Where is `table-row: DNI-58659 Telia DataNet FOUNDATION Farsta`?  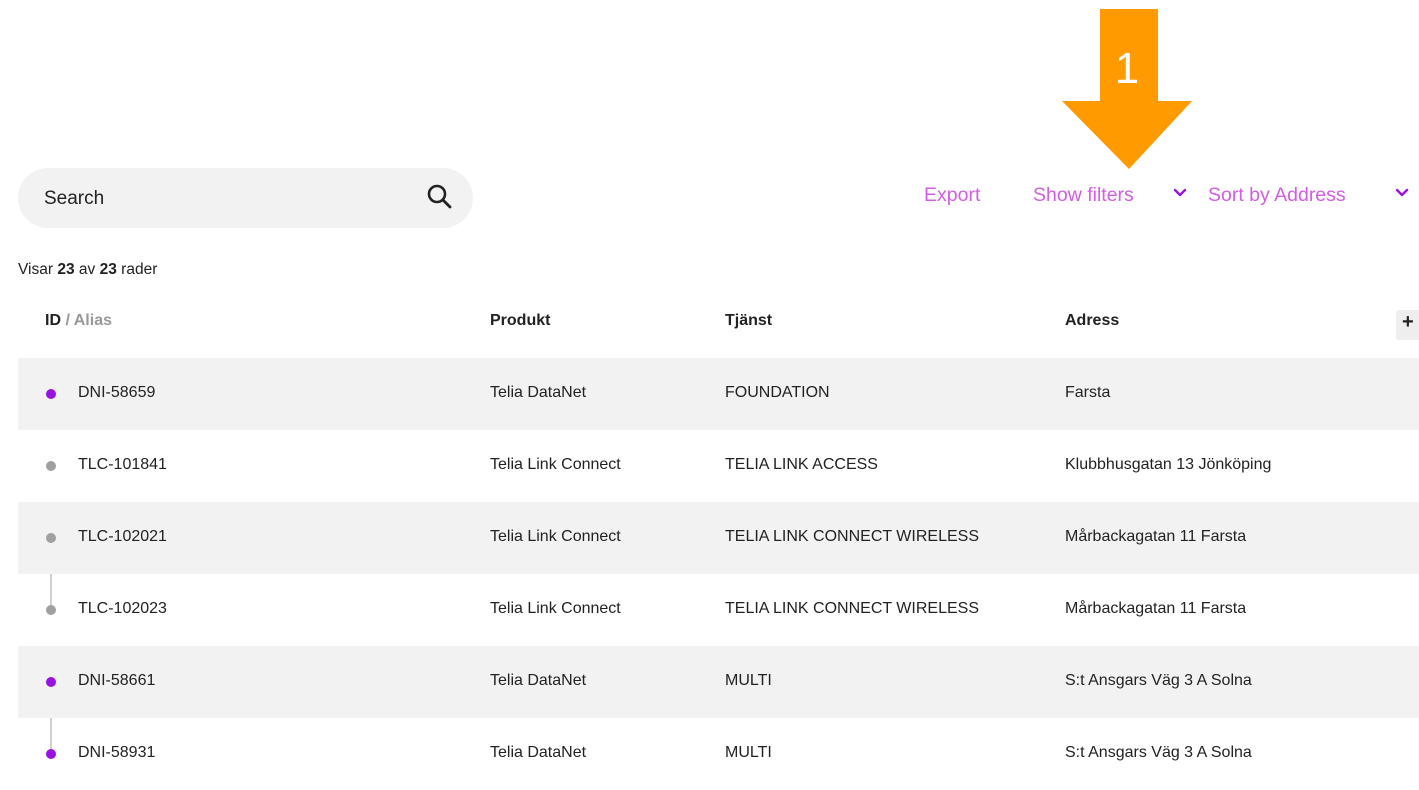 table-row: DNI-58659 Telia DataNet FOUNDATION Farsta is located at coordinates (718, 394).